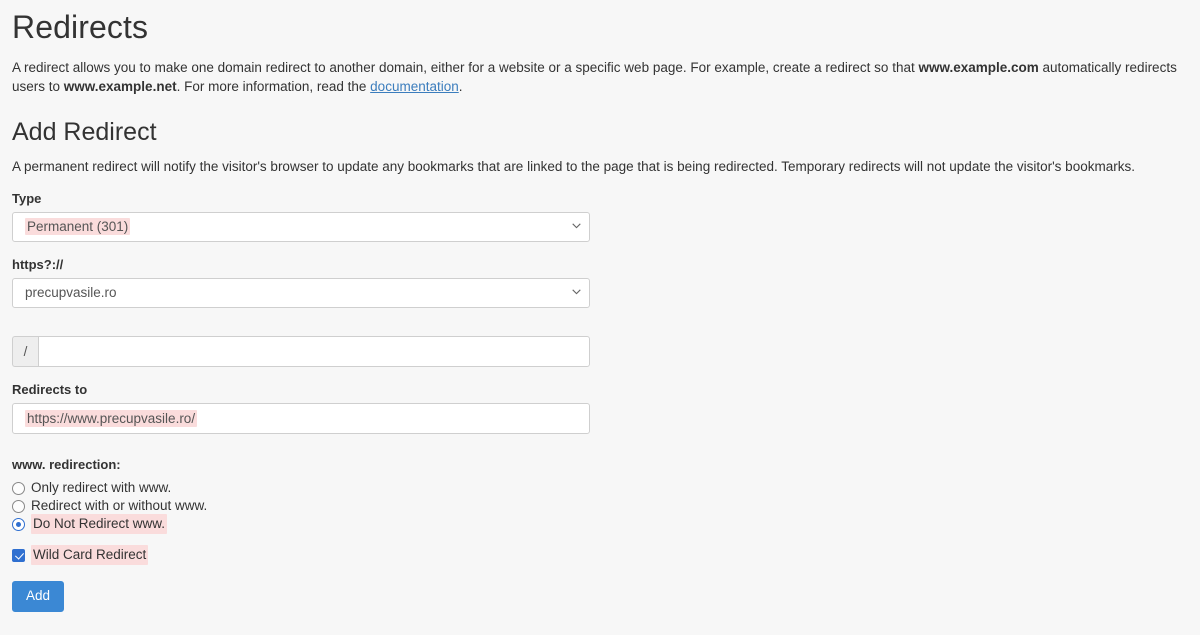 The height and width of the screenshot is (635, 1200). I want to click on domain-label: https?://, so click(38, 264).